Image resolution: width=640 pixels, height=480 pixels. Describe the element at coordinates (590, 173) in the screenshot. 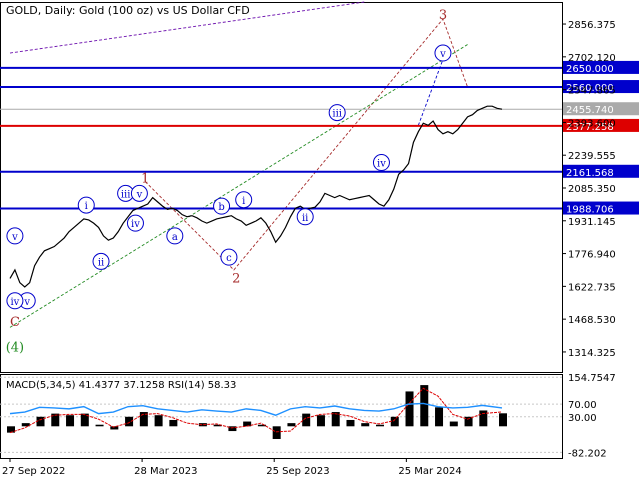

I see `level-label: 2161.568` at that location.